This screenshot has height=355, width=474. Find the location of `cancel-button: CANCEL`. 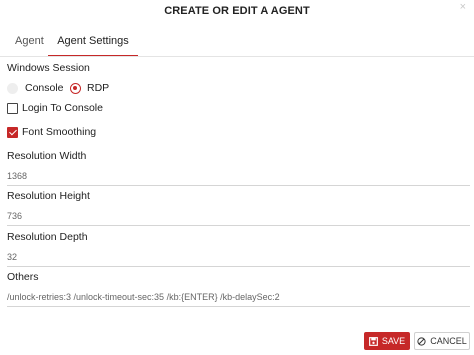

cancel-button: CANCEL is located at coordinates (442, 341).